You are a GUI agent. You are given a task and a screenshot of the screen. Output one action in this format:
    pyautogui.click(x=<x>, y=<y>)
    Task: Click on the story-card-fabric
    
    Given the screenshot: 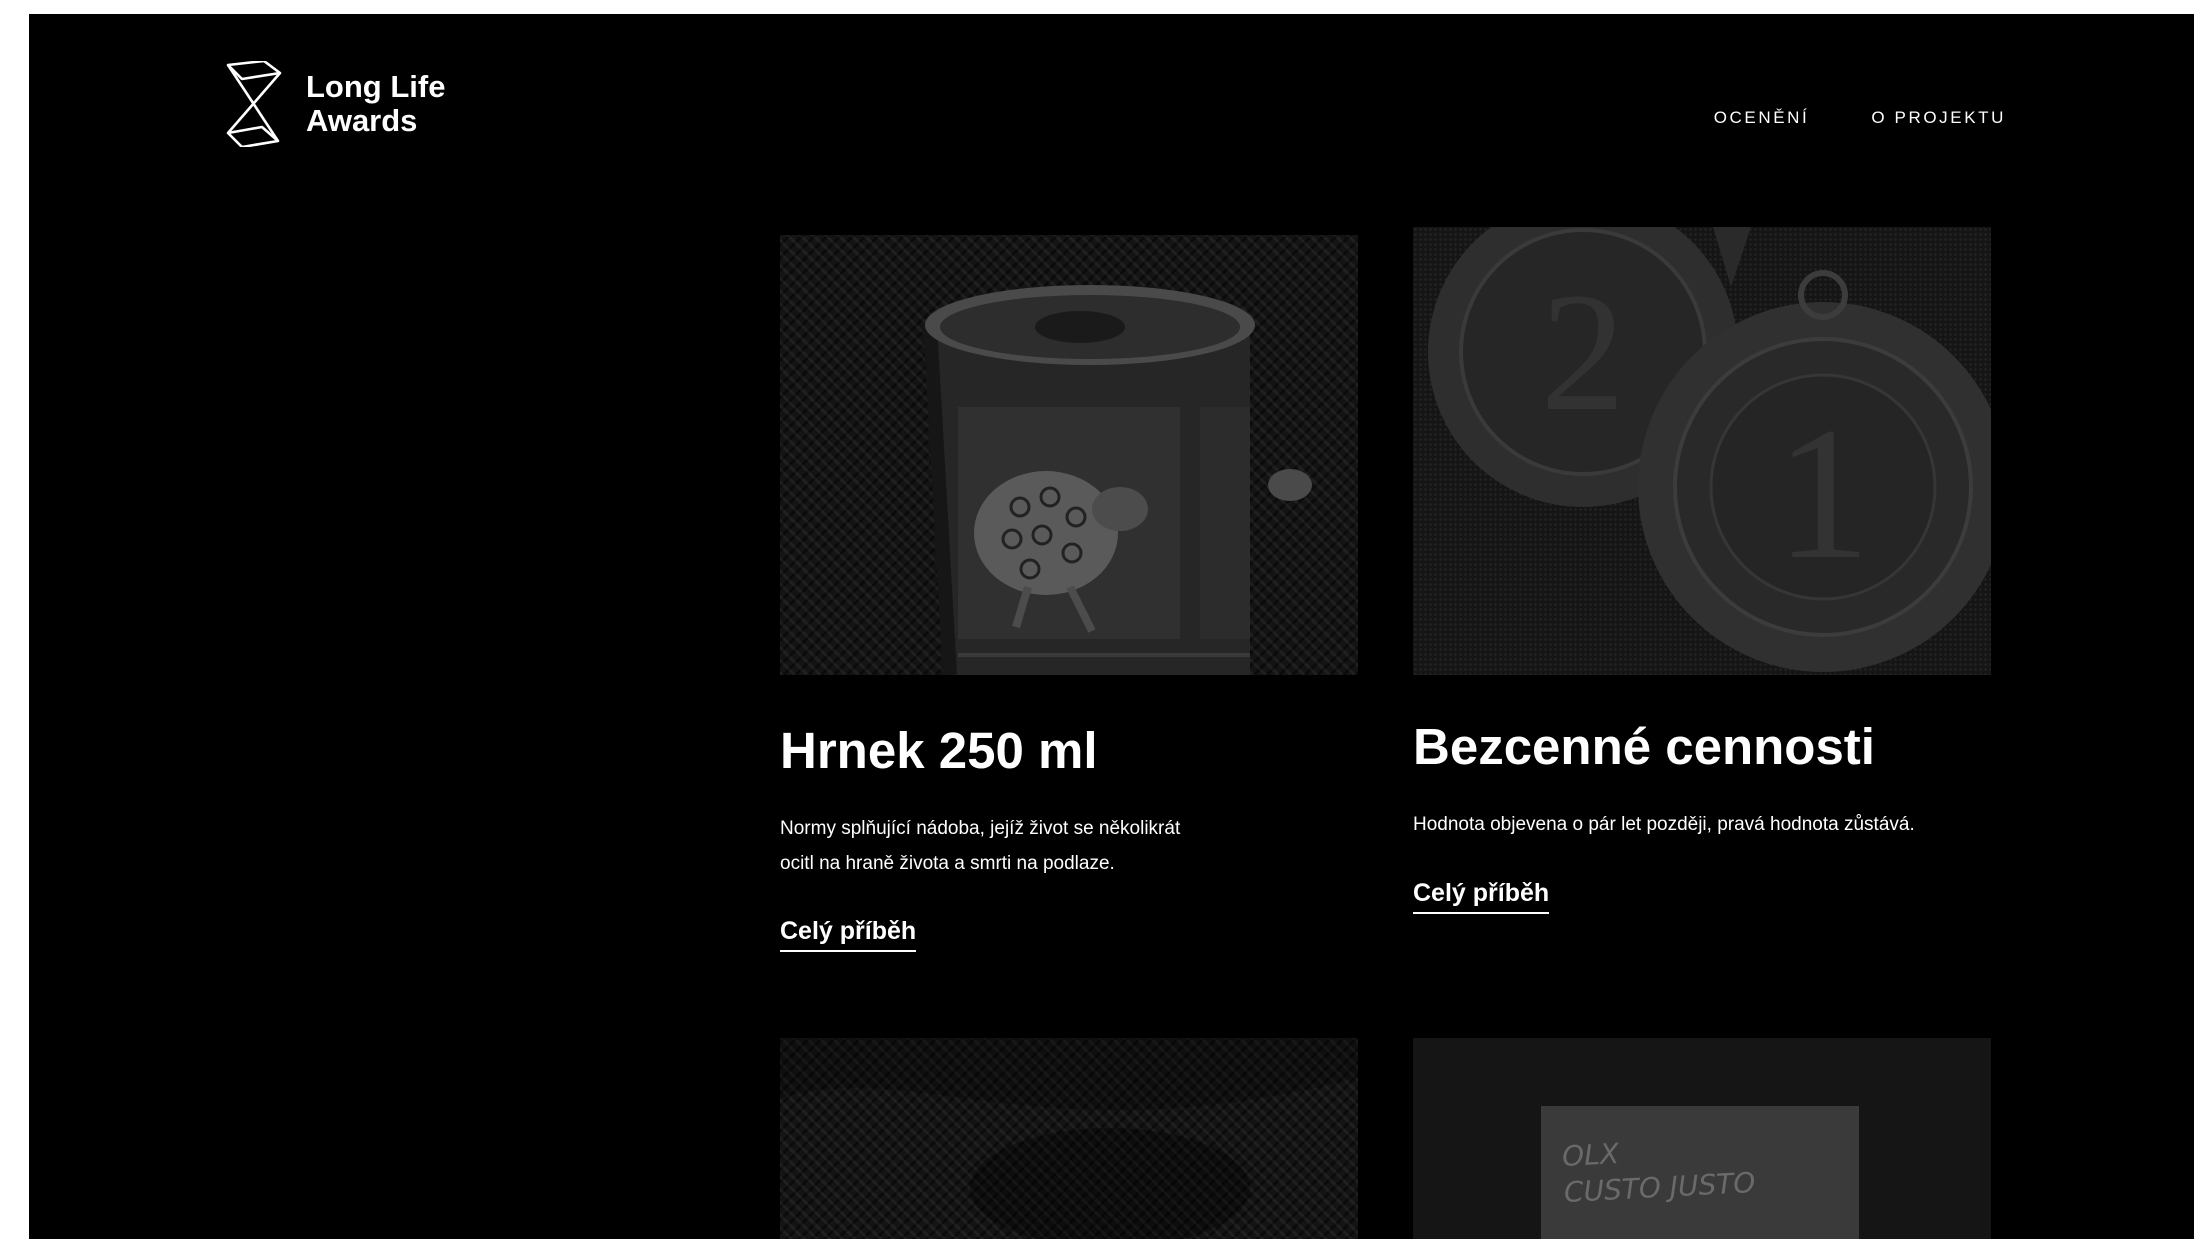 What is the action you would take?
    pyautogui.click(x=1069, y=1138)
    